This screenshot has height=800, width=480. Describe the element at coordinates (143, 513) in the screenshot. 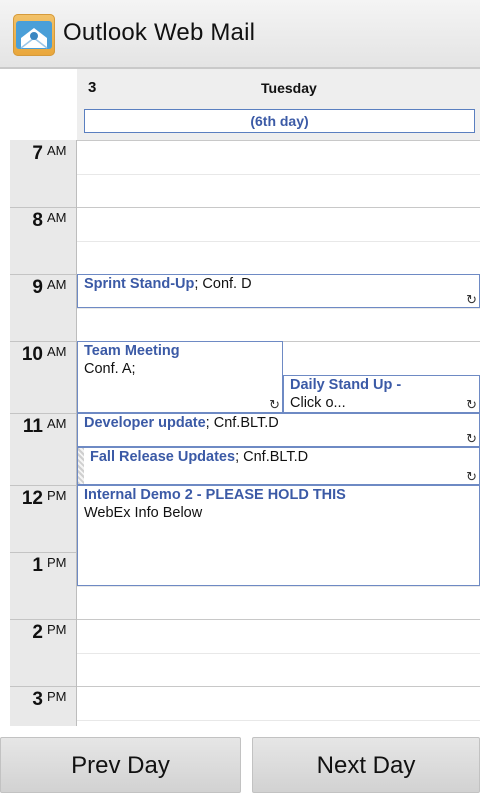

I see `event-location: WebEx Info Below` at that location.